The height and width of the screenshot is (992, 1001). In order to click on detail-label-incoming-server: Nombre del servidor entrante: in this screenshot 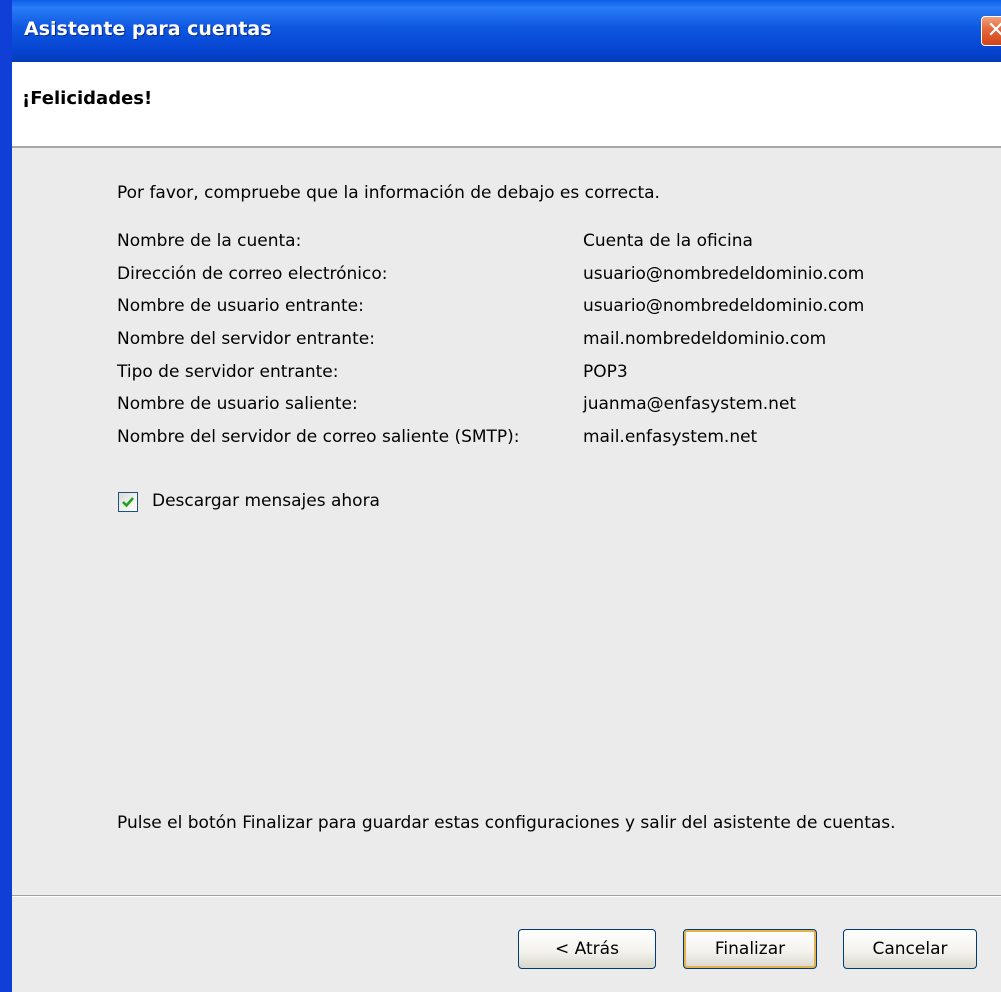, I will do `click(246, 339)`.